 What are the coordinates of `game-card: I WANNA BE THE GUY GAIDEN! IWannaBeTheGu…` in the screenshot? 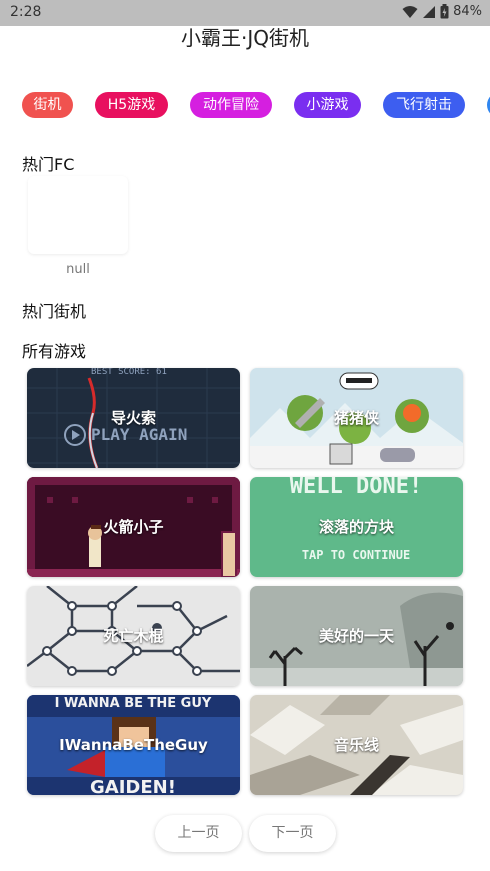 It's located at (133, 745).